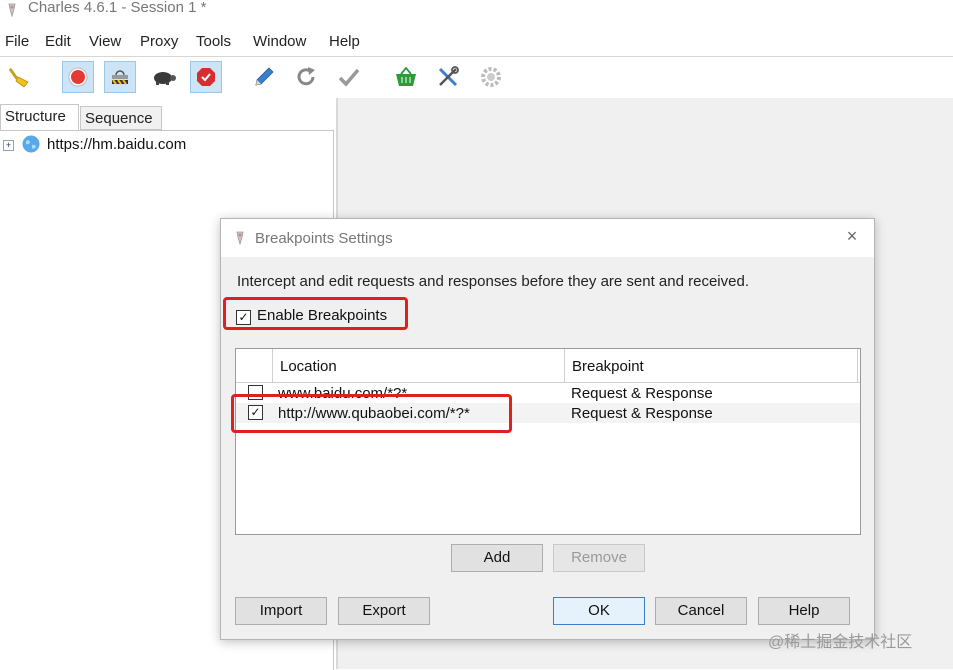 The width and height of the screenshot is (953, 670). What do you see at coordinates (608, 366) in the screenshot?
I see `column-header-breakpoint: Breakpoint` at bounding box center [608, 366].